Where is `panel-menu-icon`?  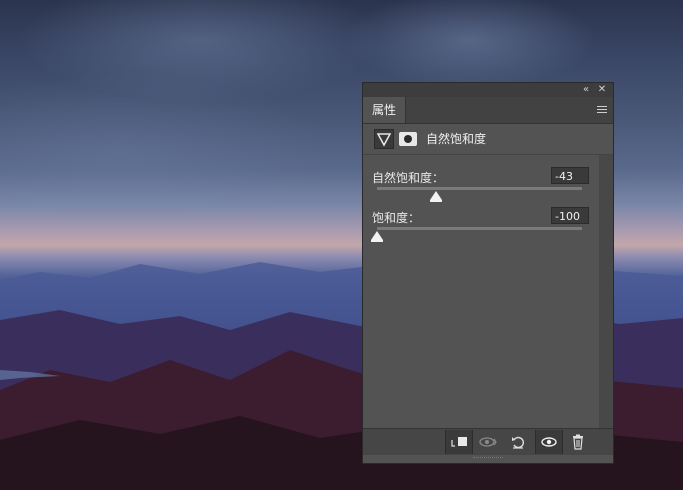
panel-menu-icon is located at coordinates (602, 110).